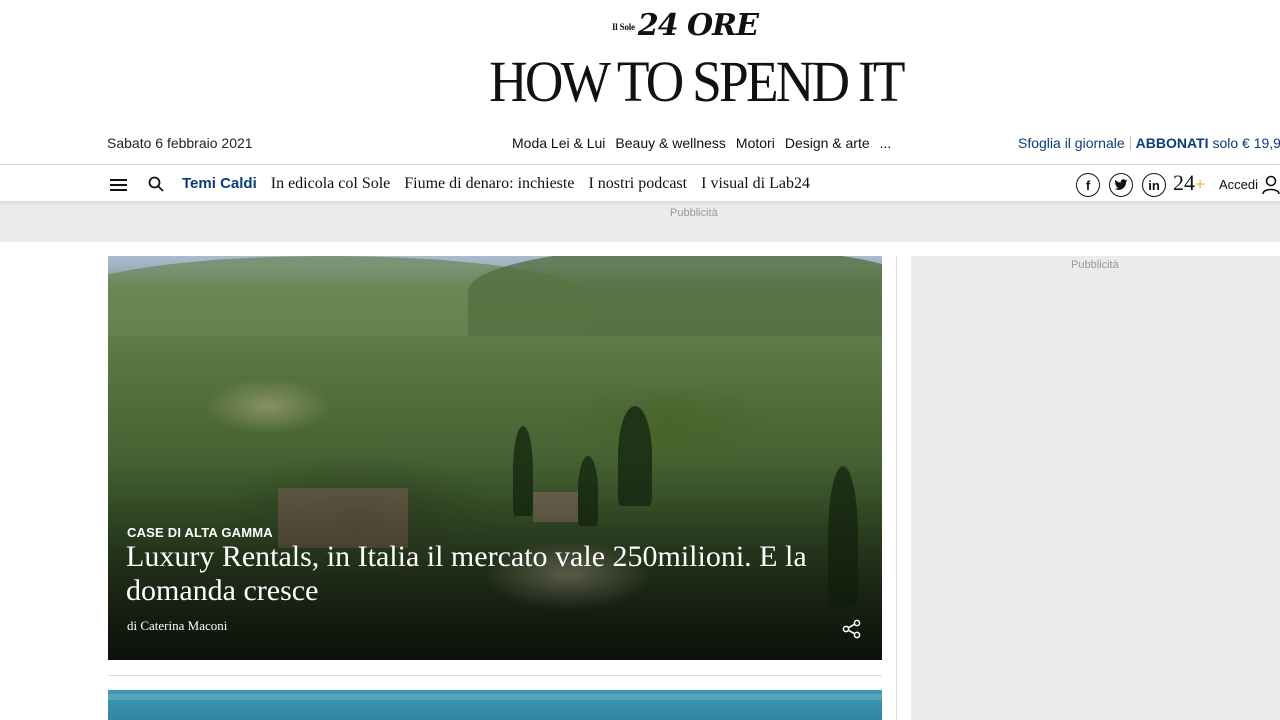 The height and width of the screenshot is (720, 1280). Describe the element at coordinates (156, 184) in the screenshot. I see `search-icon` at that location.